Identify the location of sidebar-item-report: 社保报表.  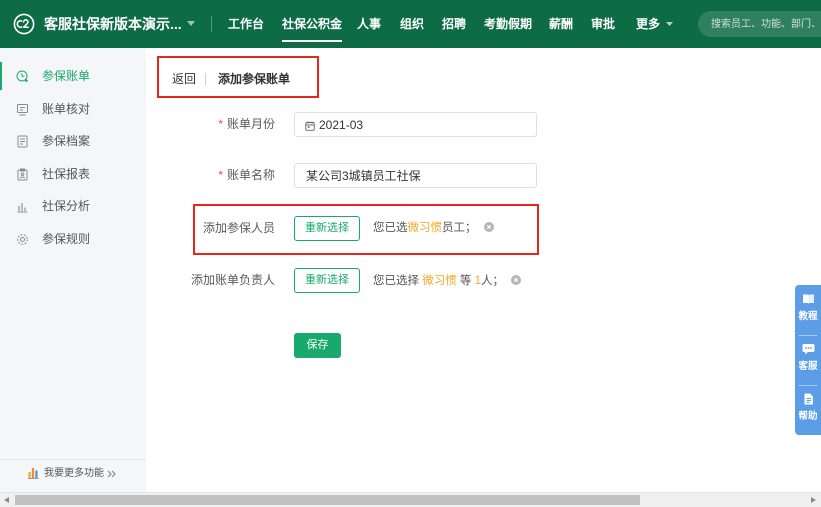
(73, 174).